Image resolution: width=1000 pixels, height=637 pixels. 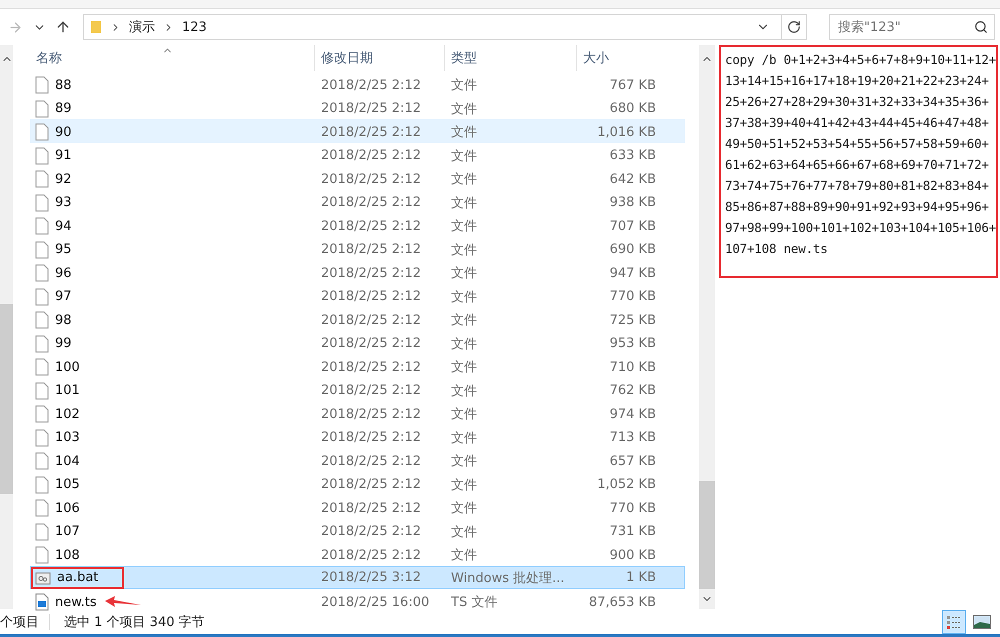 I want to click on file-row: 101 2018/2/25 2:12 文件 762 KB, so click(x=357, y=389).